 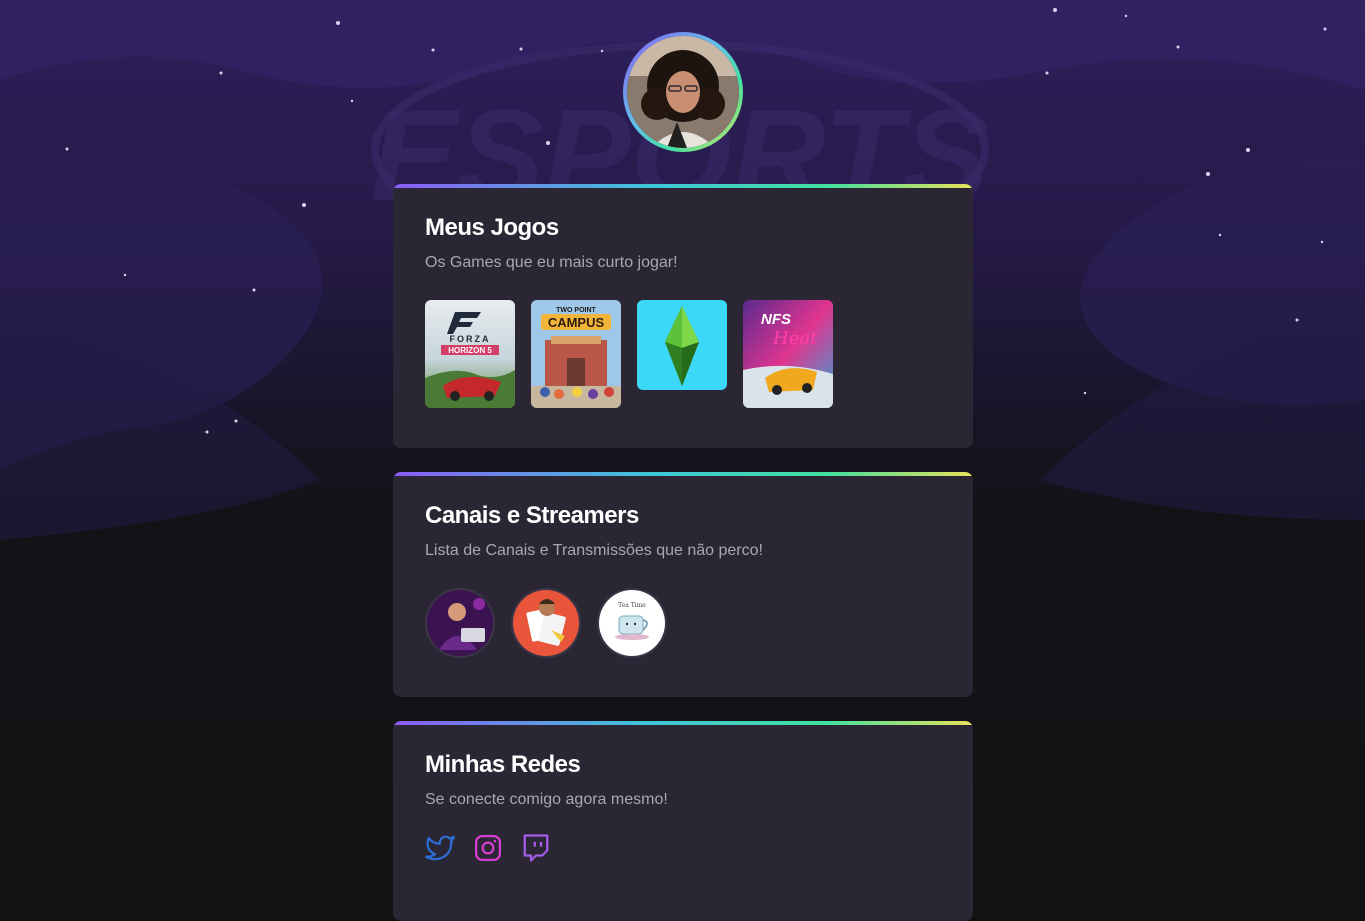 I want to click on twitter-icon, so click(x=440, y=848).